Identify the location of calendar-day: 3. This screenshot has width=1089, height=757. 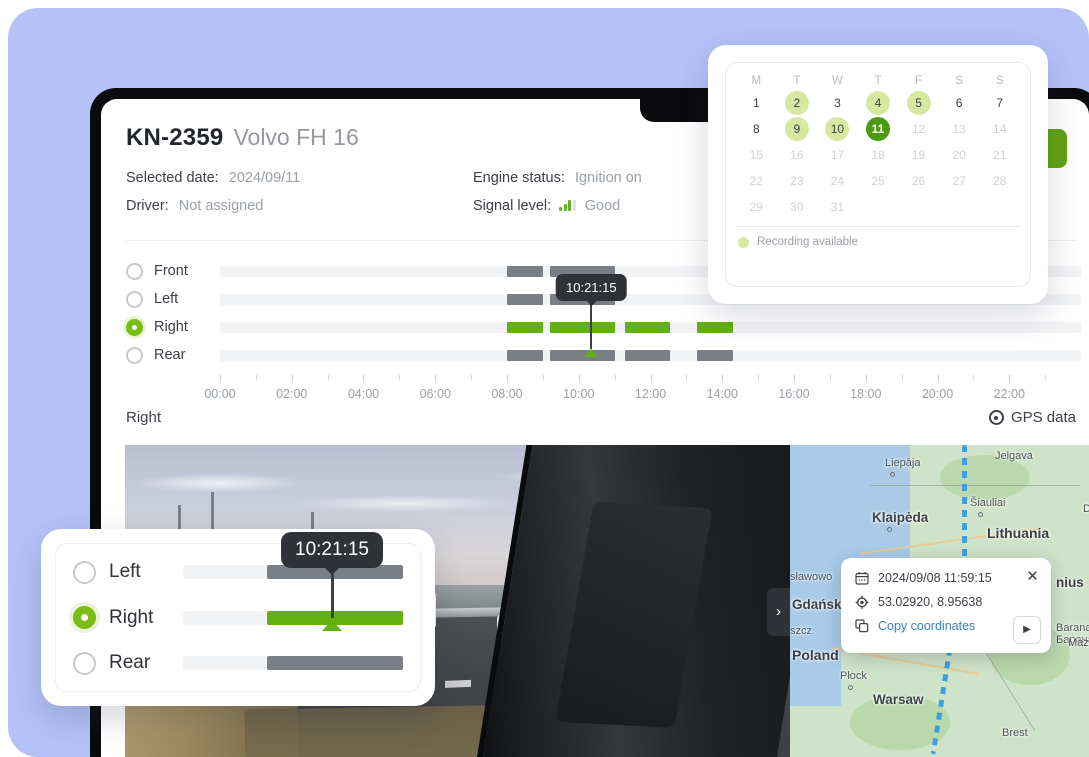
(837, 103).